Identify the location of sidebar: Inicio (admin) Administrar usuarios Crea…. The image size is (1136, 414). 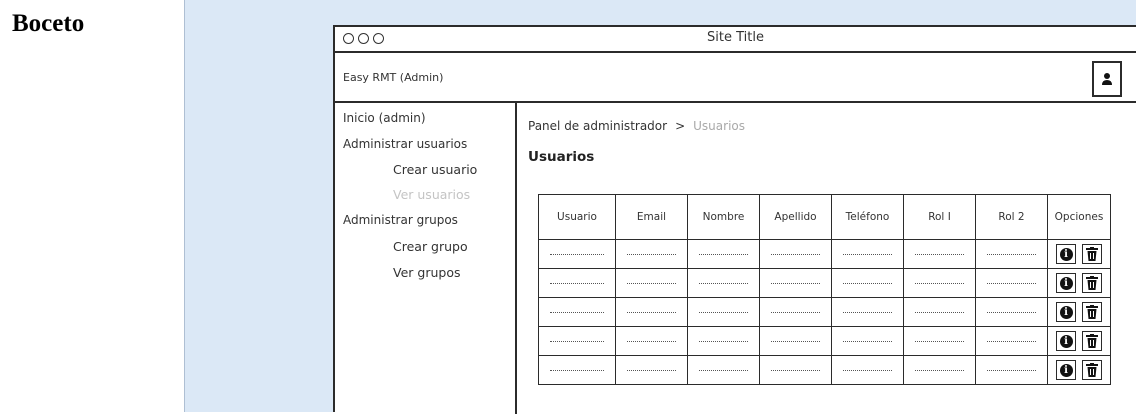
(426, 257).